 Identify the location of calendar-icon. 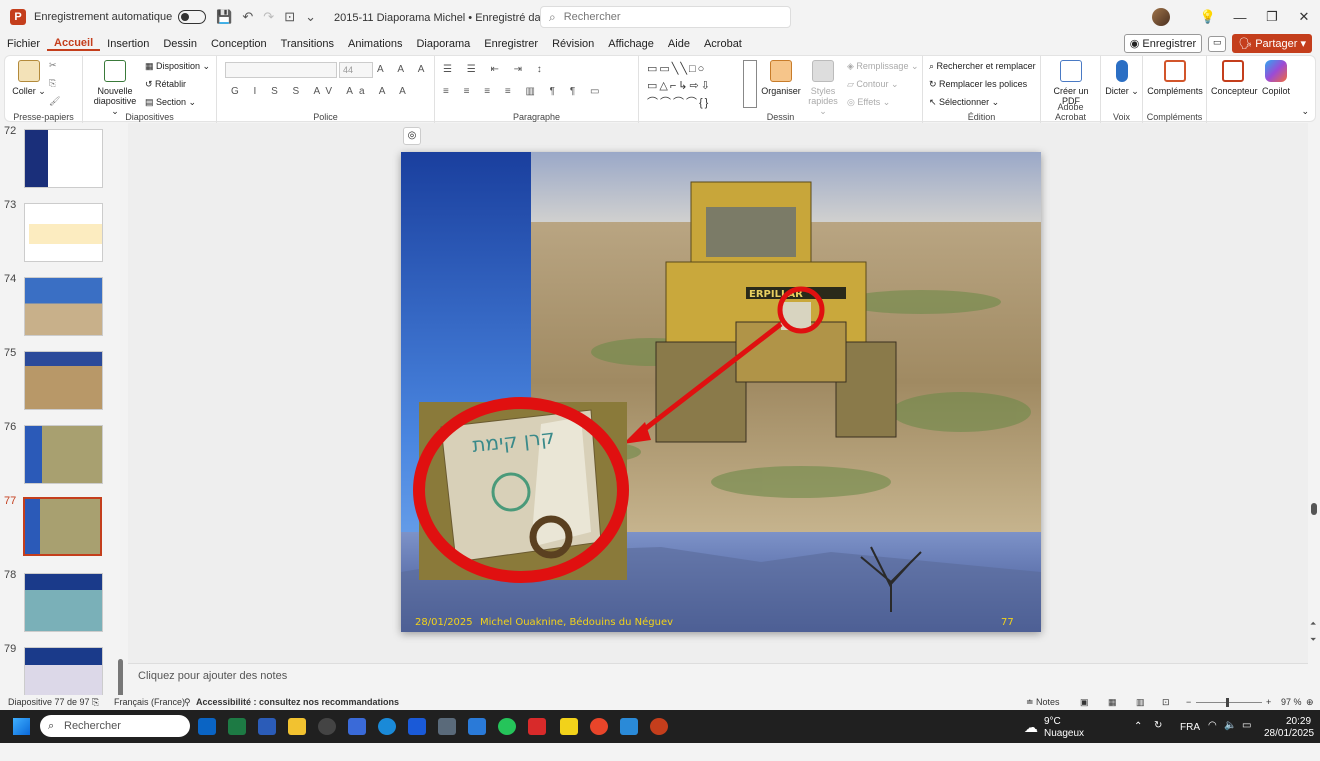
(357, 726).